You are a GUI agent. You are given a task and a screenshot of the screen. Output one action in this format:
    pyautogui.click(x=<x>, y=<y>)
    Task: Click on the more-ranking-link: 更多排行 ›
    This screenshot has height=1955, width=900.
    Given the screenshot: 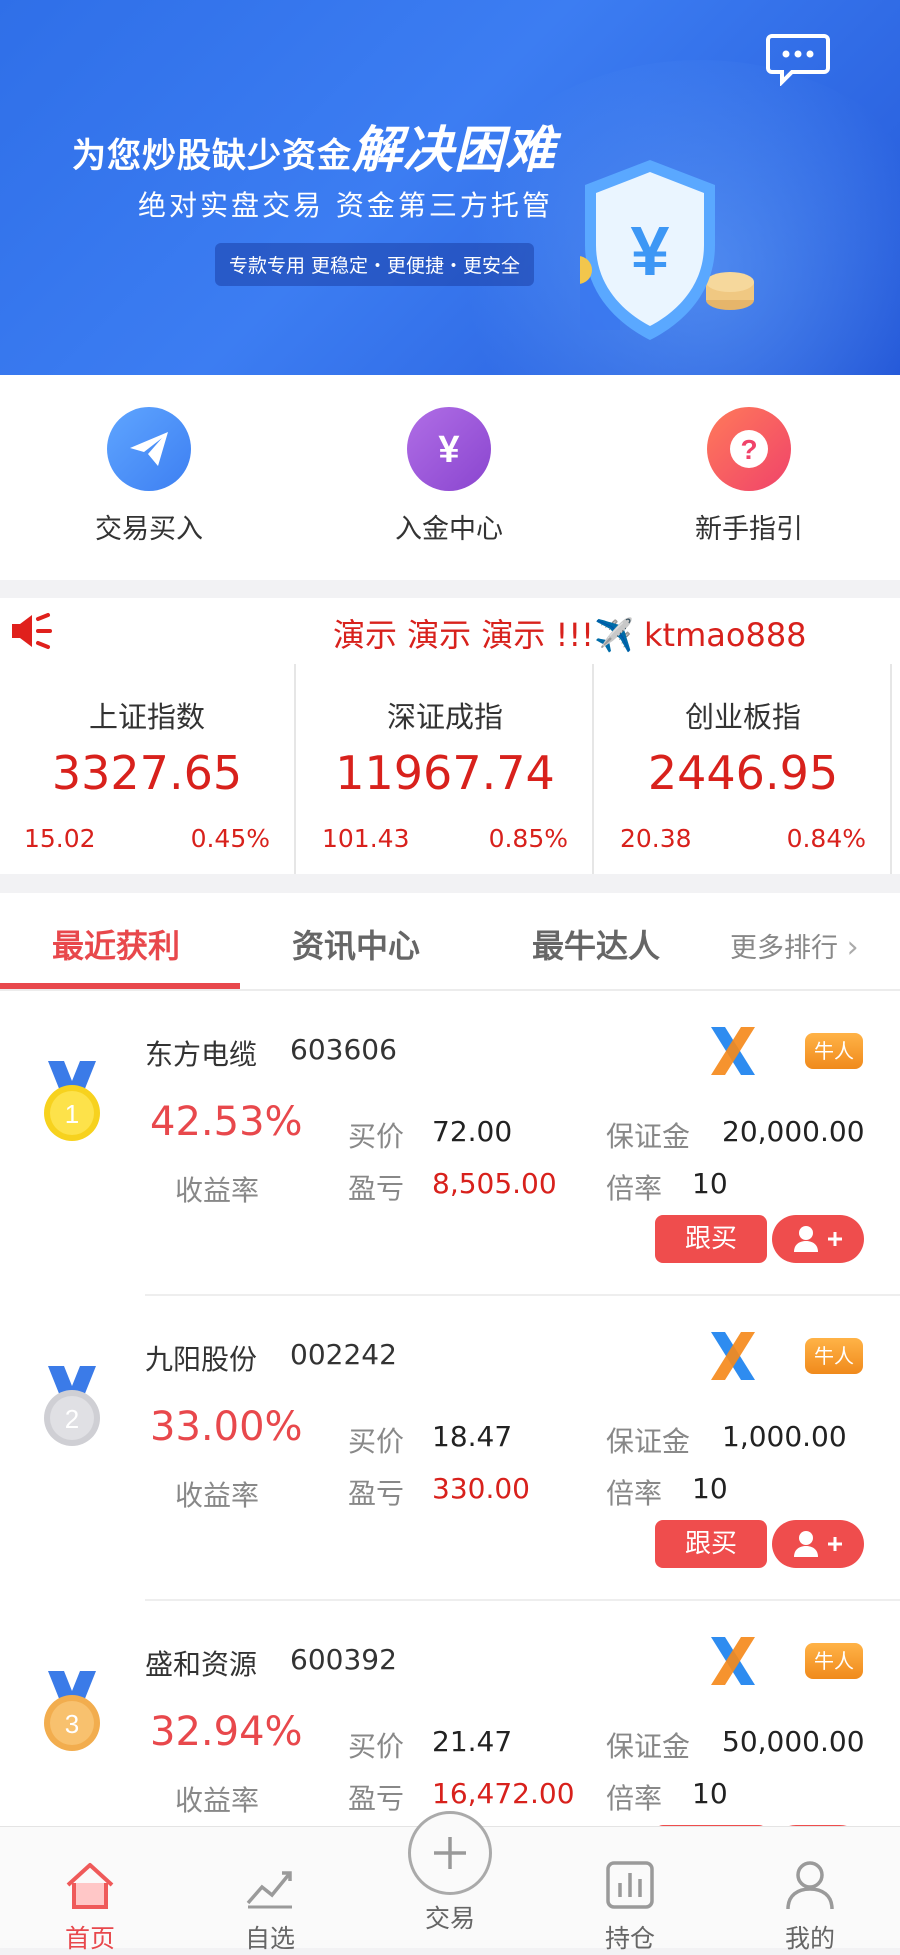 What is the action you would take?
    pyautogui.click(x=794, y=945)
    